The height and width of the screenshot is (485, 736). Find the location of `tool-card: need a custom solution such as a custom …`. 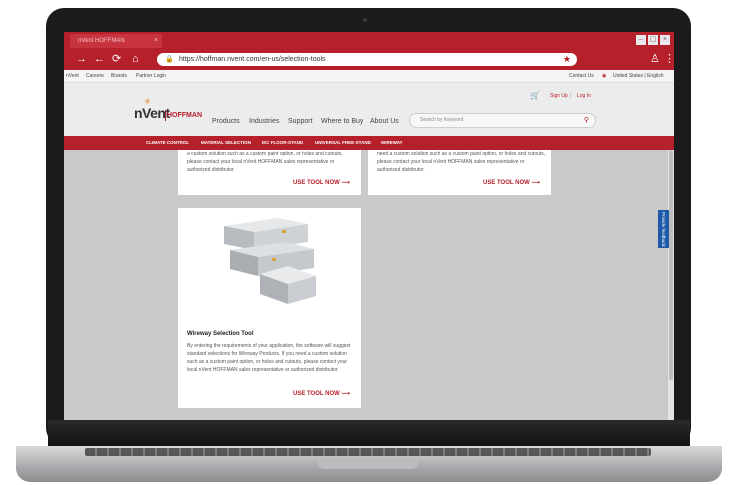

tool-card: need a custom solution such as a custom … is located at coordinates (459, 172).